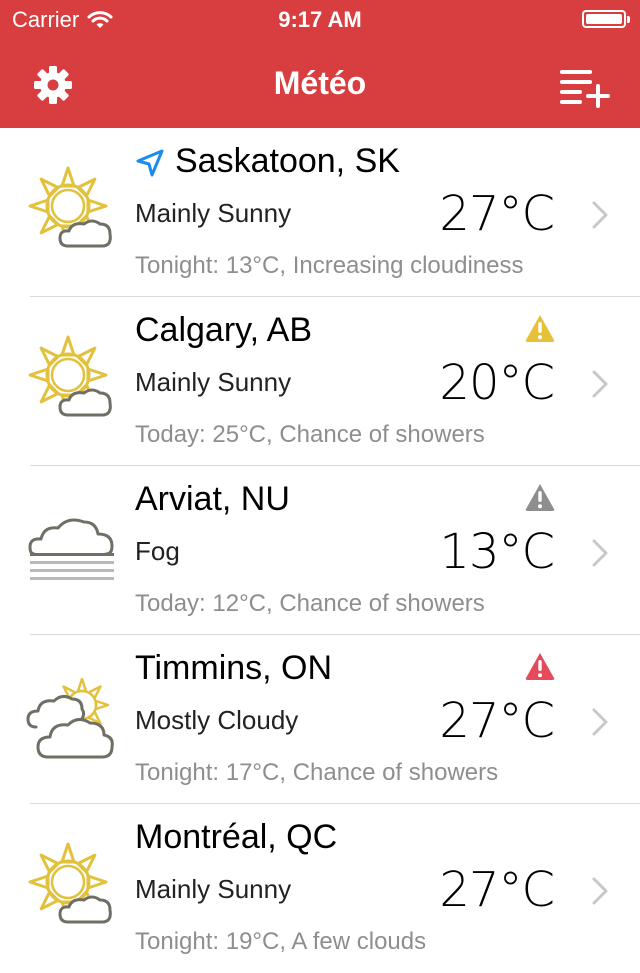 The width and height of the screenshot is (640, 973). Describe the element at coordinates (497, 383) in the screenshot. I see `temperature: 20°C` at that location.